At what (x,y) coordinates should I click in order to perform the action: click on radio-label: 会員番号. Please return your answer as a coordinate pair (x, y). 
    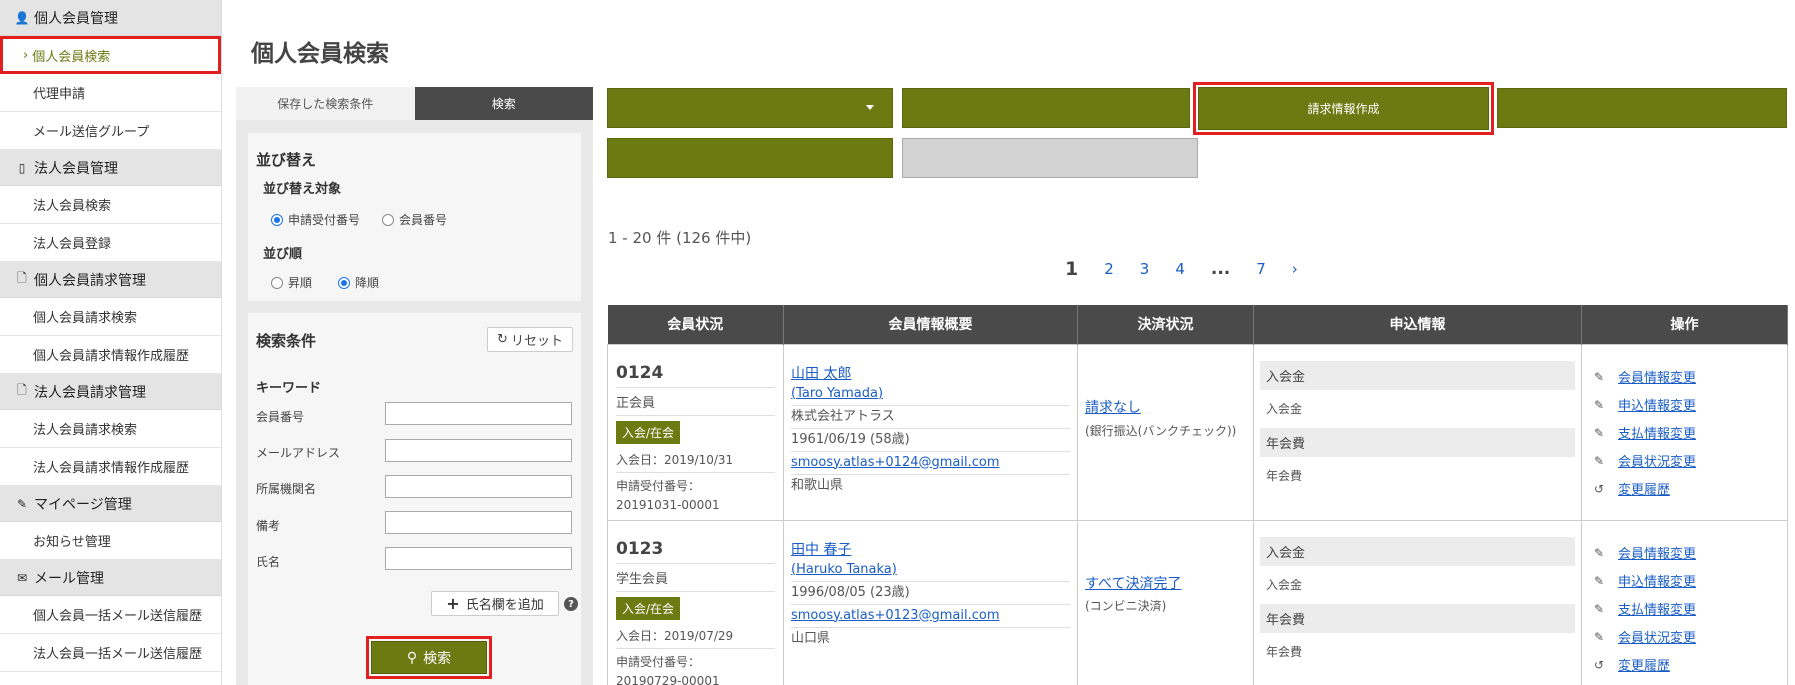
    Looking at the image, I should click on (423, 220).